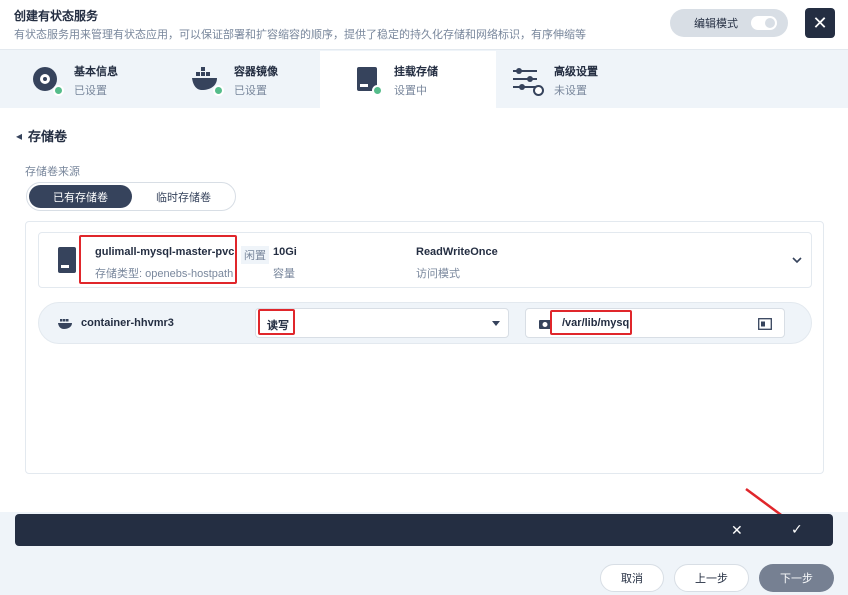 This screenshot has height=595, width=848. I want to click on step-mount-storage: 挂载存储 设置中, so click(408, 79).